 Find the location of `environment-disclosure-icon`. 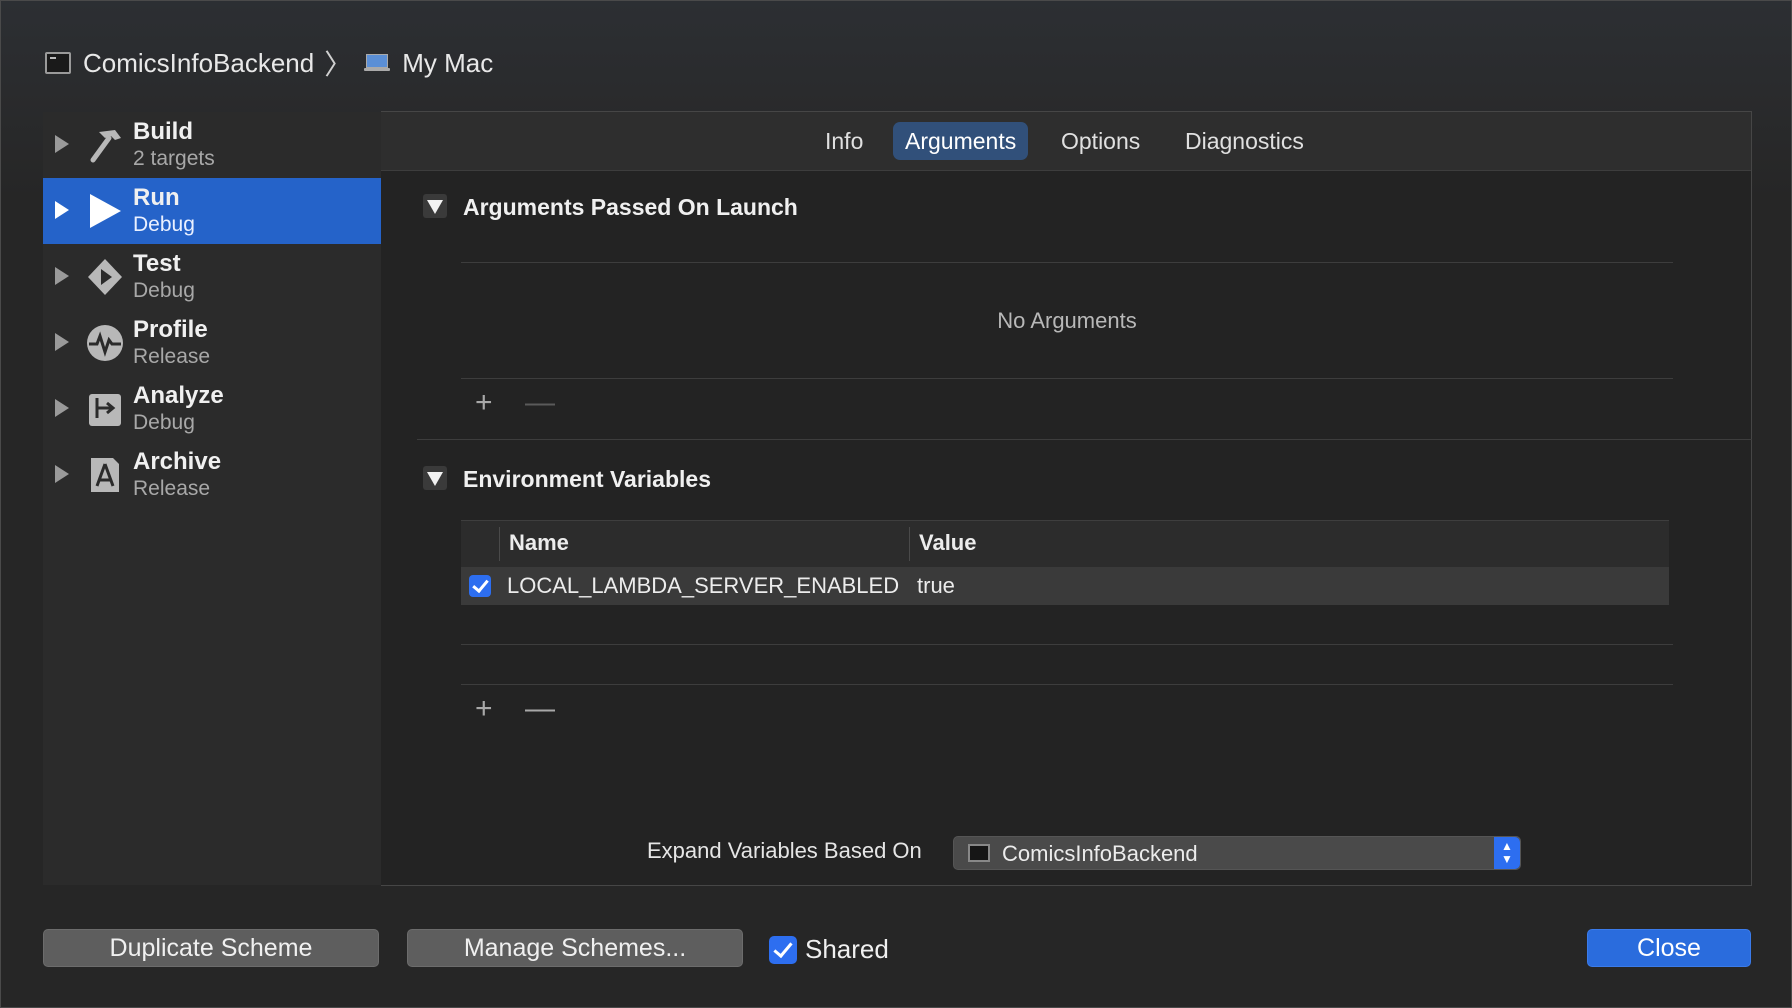

environment-disclosure-icon is located at coordinates (435, 478).